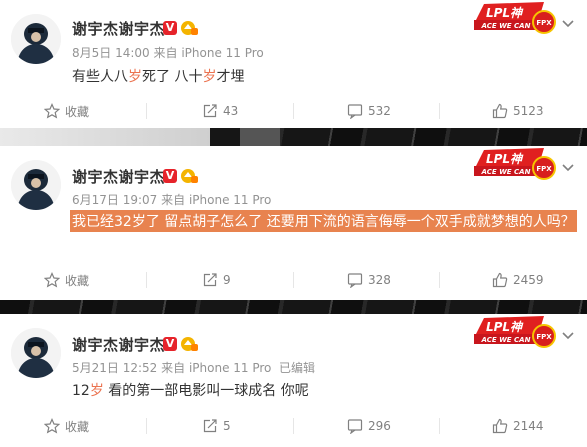 Image resolution: width=587 pixels, height=447 pixels. Describe the element at coordinates (172, 77) in the screenshot. I see `content-text: 死了 八十` at that location.